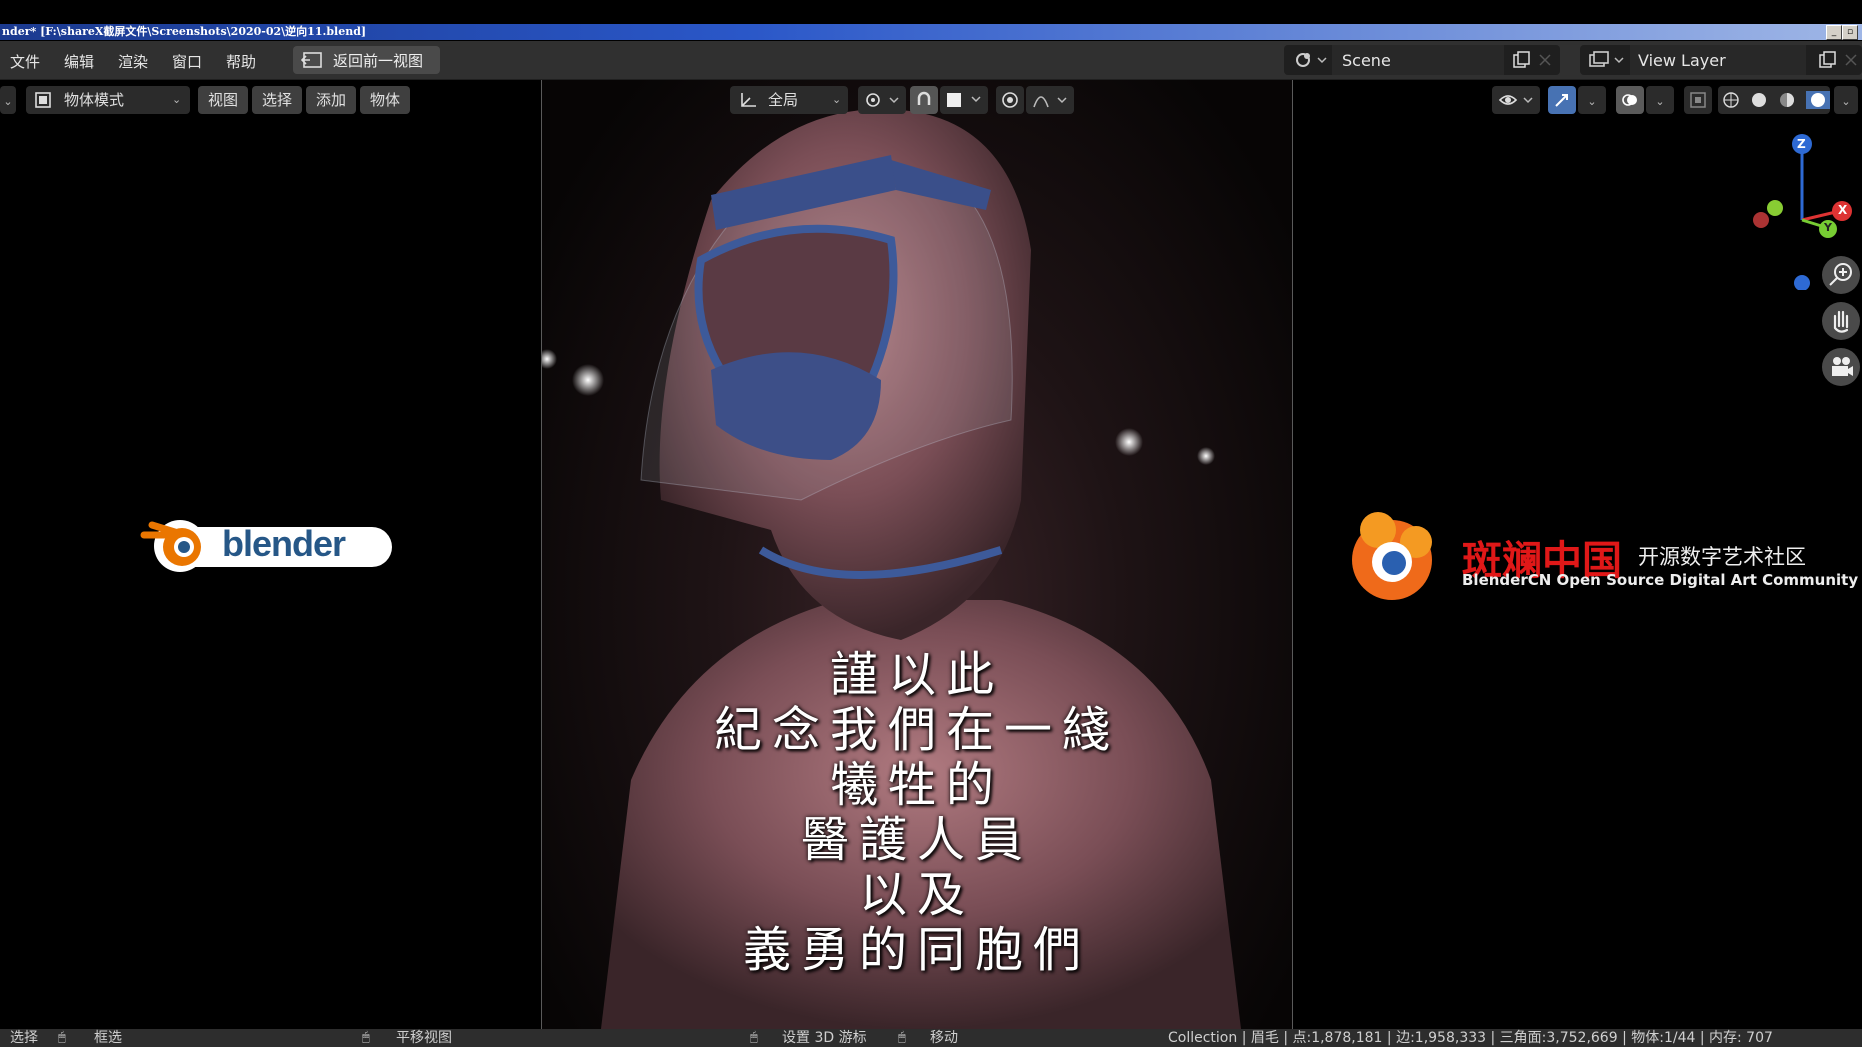  I want to click on new-scene-icon, so click(1522, 60).